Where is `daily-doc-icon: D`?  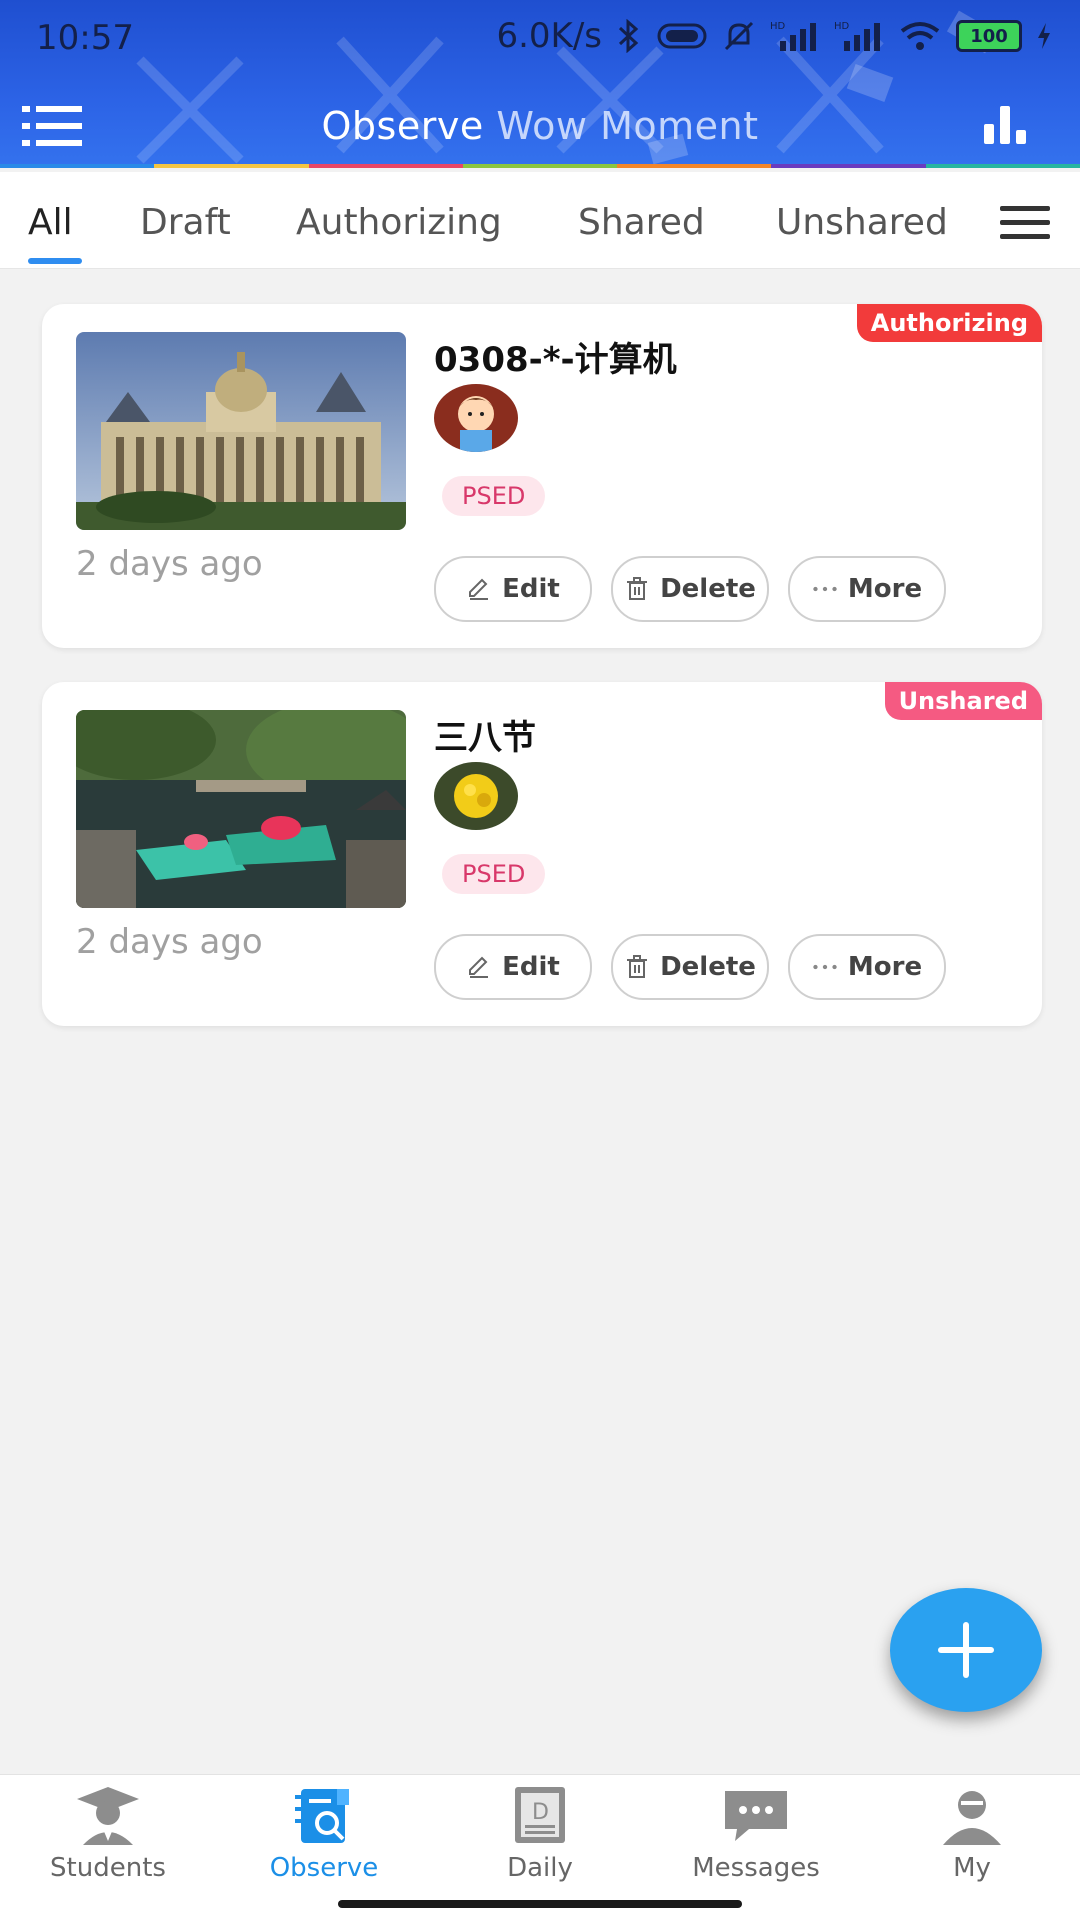 daily-doc-icon: D is located at coordinates (540, 1815).